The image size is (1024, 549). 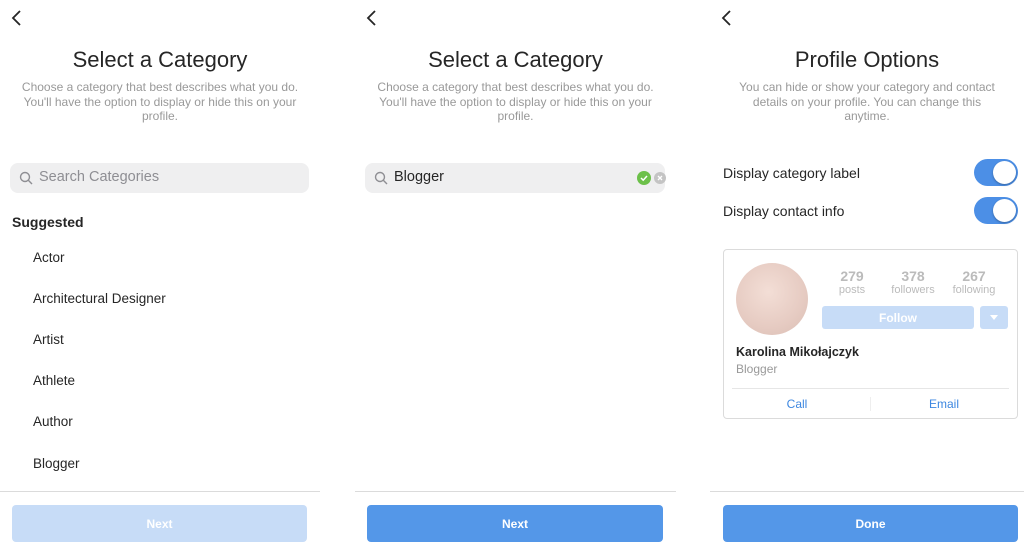 I want to click on toggle-label-category: Display category label, so click(x=791, y=173).